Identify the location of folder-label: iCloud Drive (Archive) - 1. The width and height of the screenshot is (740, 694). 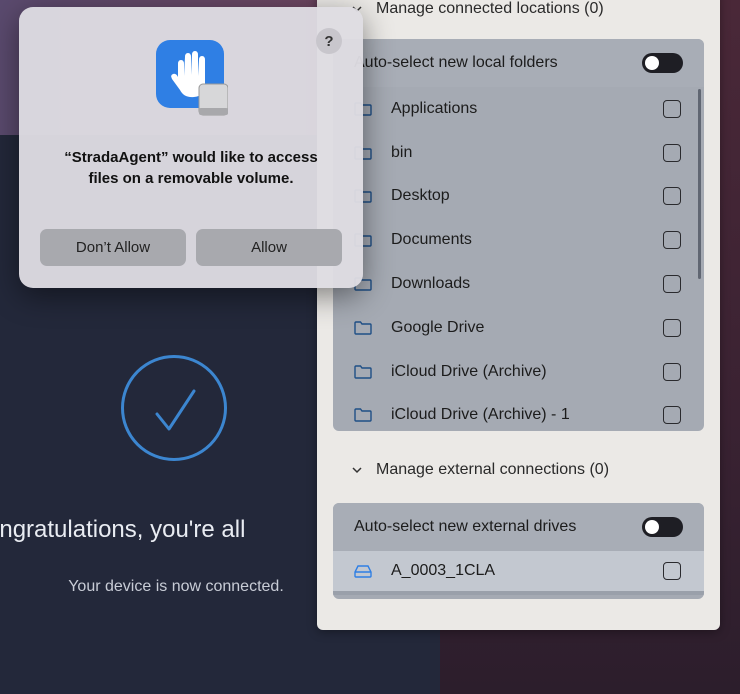
(480, 415).